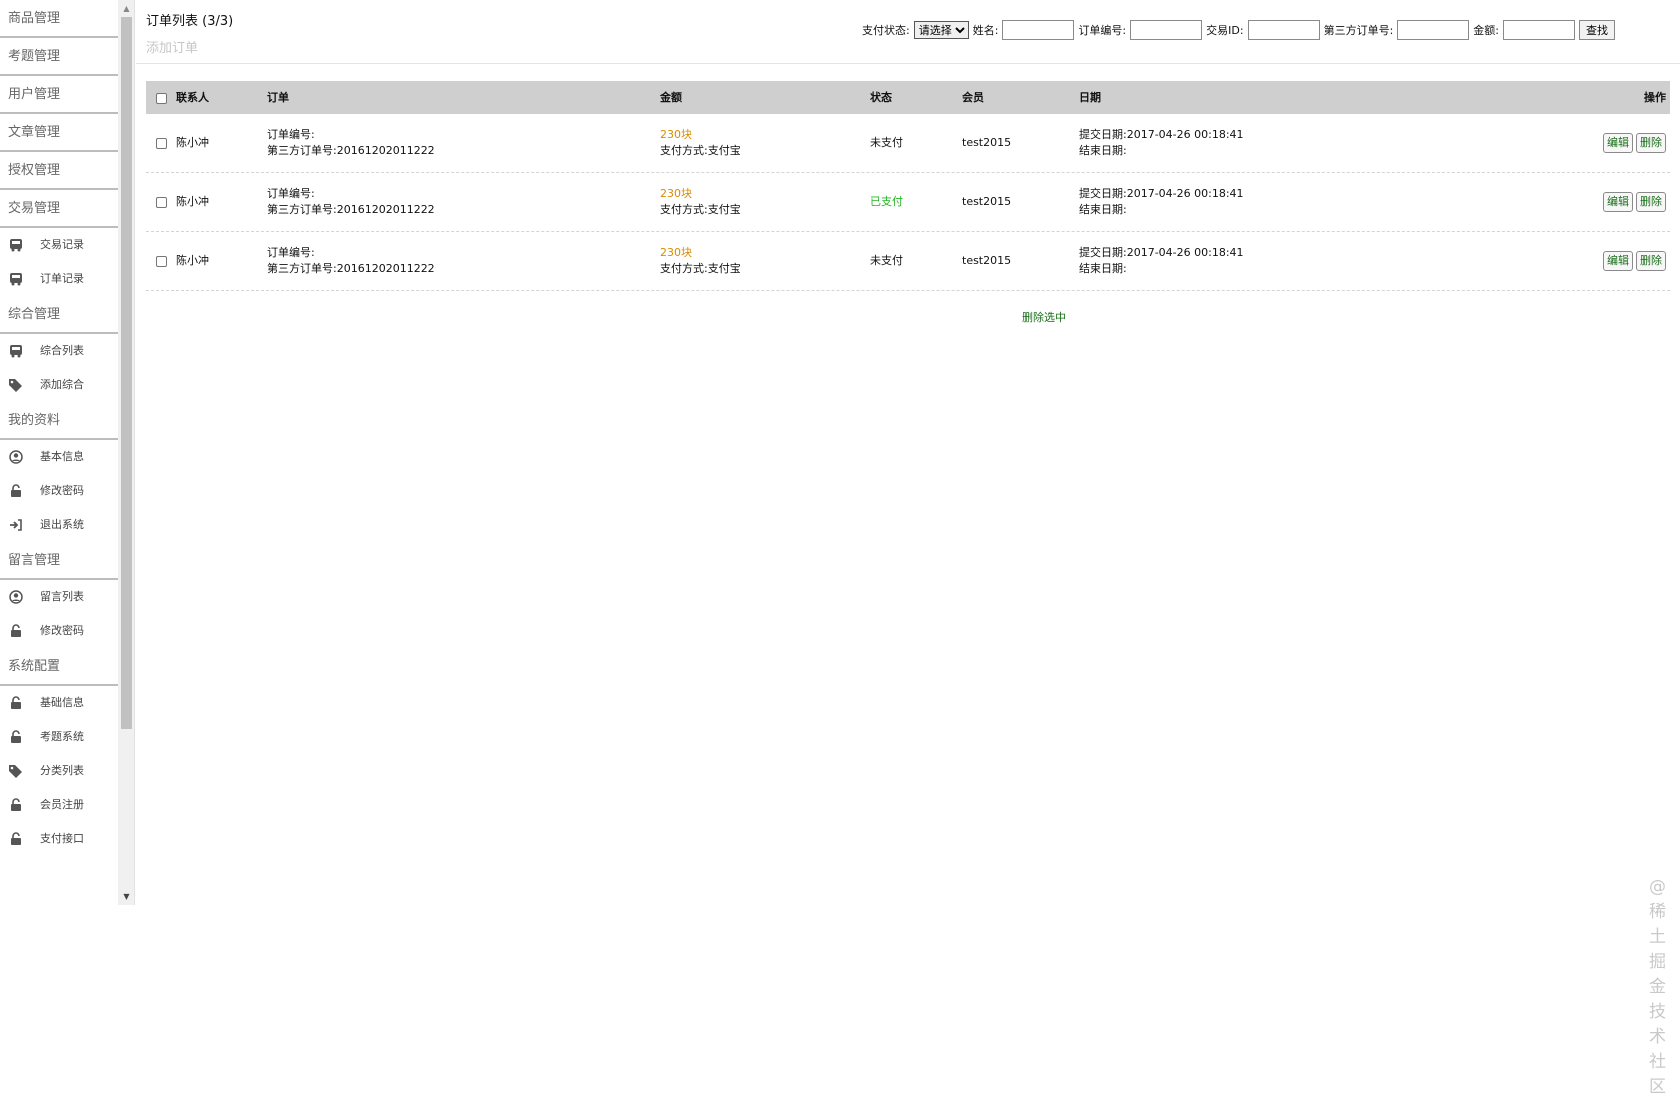 This screenshot has width=1680, height=1097. What do you see at coordinates (62, 490) in the screenshot?
I see `sidebar-item-label: 修改密码` at bounding box center [62, 490].